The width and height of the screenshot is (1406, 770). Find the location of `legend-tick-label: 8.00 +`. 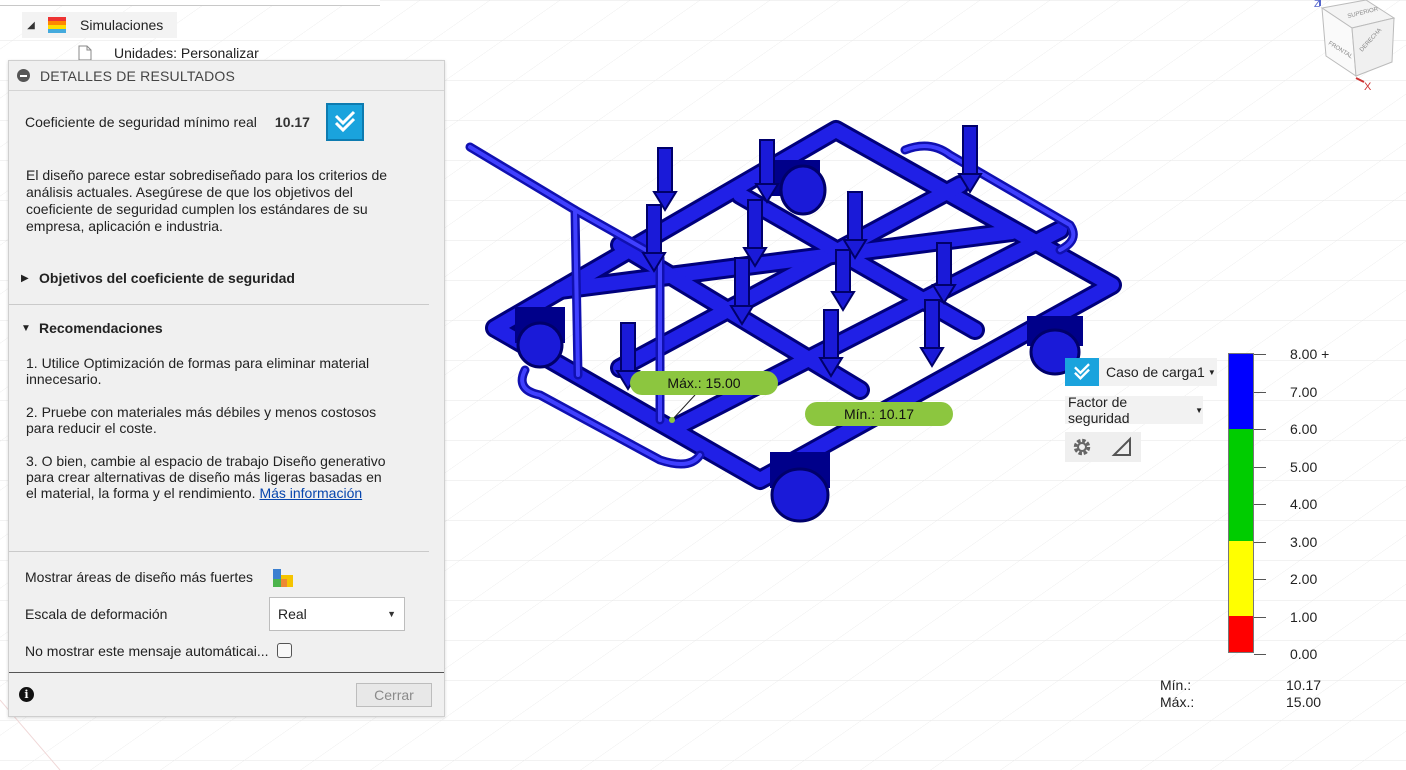

legend-tick-label: 8.00 + is located at coordinates (1310, 354).